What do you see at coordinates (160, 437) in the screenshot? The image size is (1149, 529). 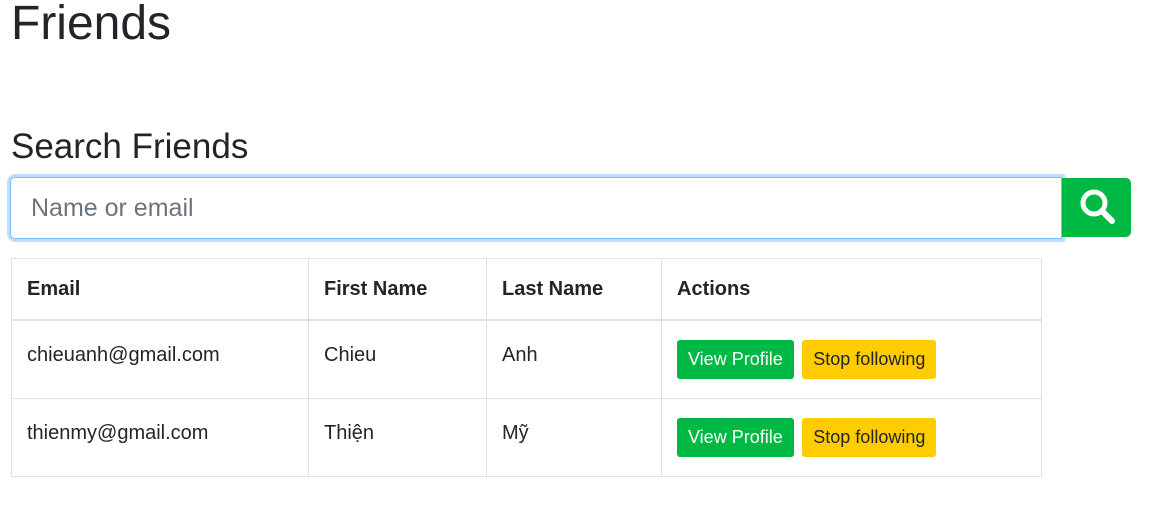 I see `cell-email: thienmy@gmail.com` at bounding box center [160, 437].